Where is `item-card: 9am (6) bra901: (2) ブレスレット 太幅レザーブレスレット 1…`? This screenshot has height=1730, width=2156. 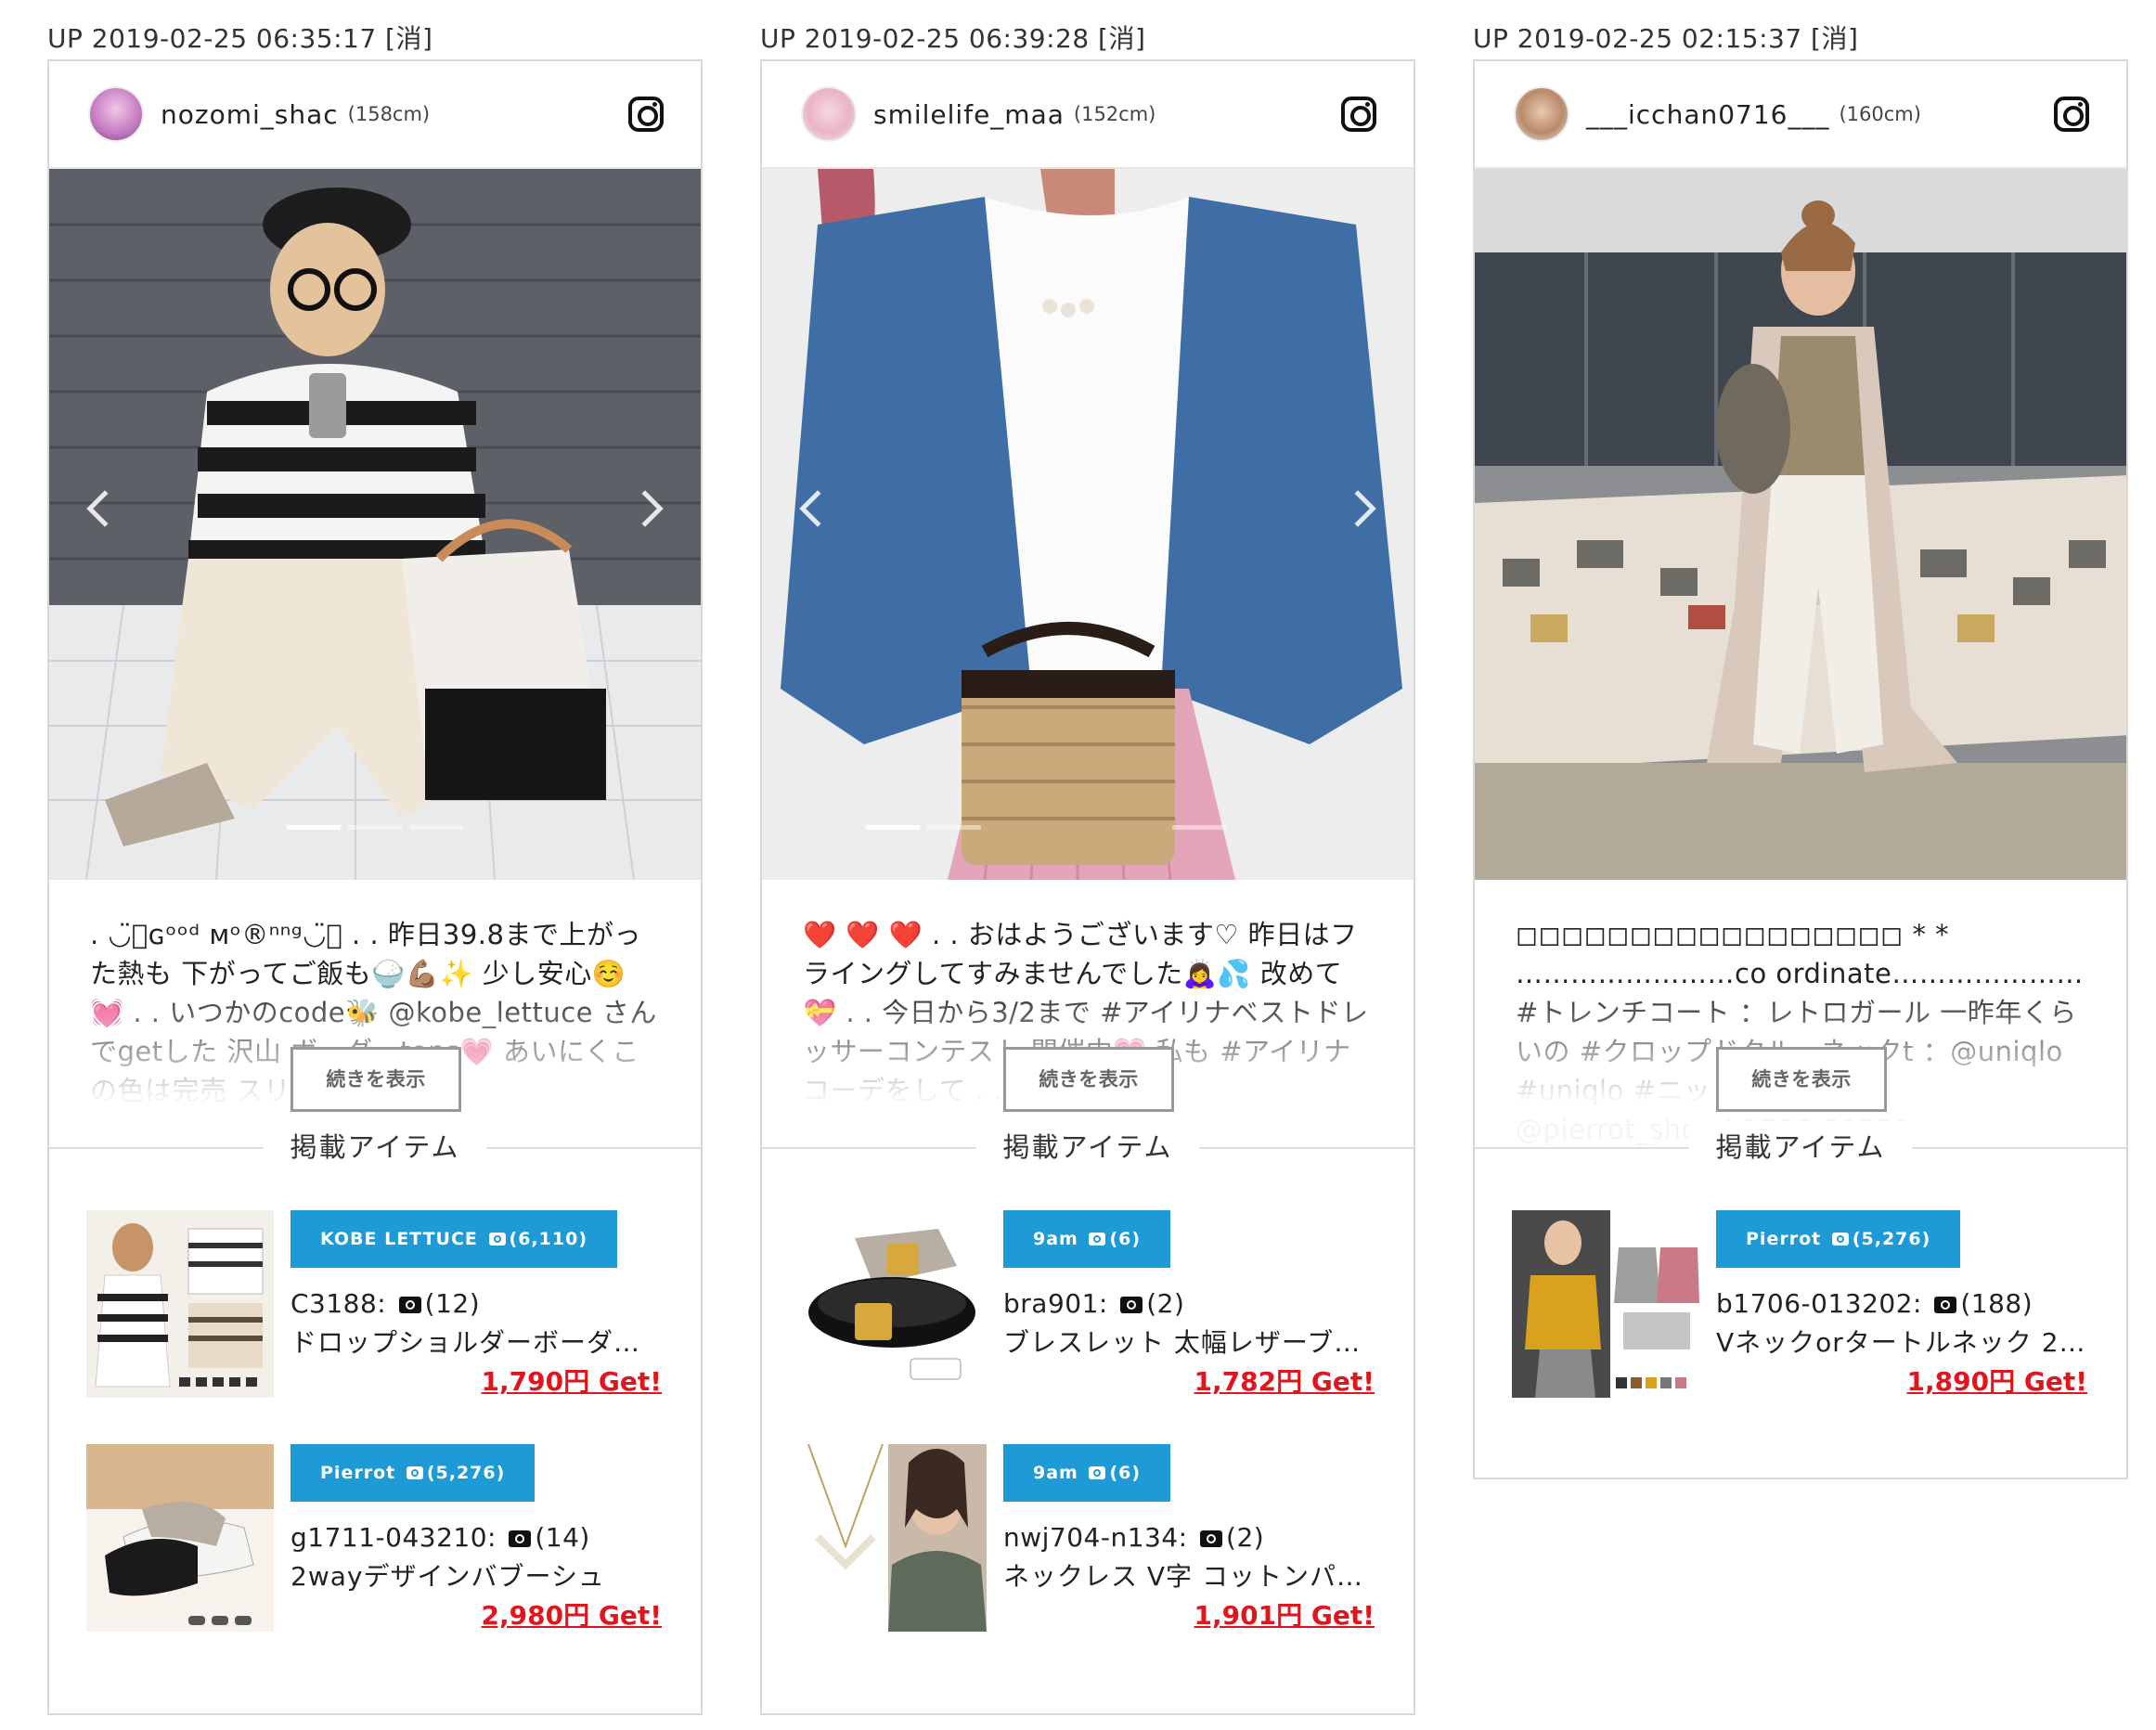
item-card: 9am (6) bra901: (2) ブレスレット 太幅レザーブレスレット 1… is located at coordinates (1088, 1304).